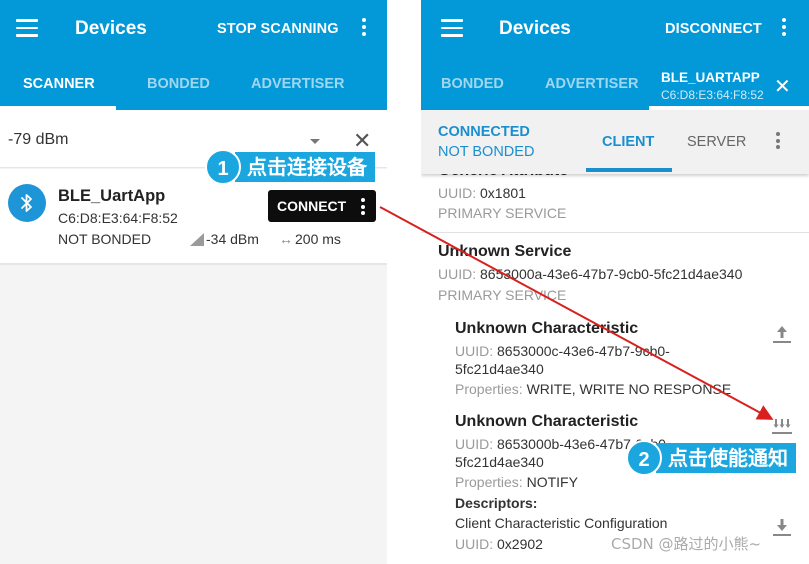 The image size is (809, 564). Describe the element at coordinates (593, 389) in the screenshot. I see `characteristic-properties: Properties: WRITE, WRITE NO RESPONSE` at that location.